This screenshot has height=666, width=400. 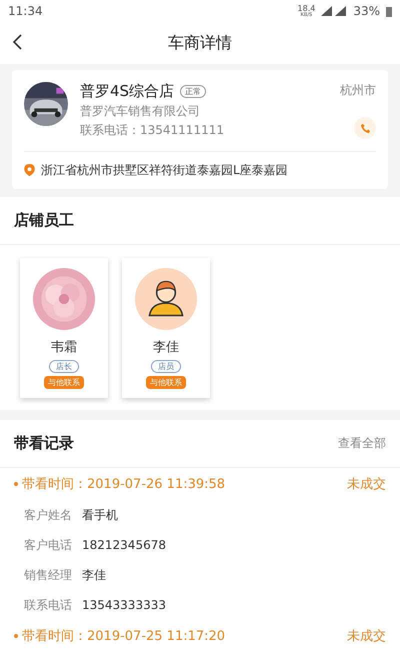 What do you see at coordinates (389, 11) in the screenshot?
I see `battery-icon` at bounding box center [389, 11].